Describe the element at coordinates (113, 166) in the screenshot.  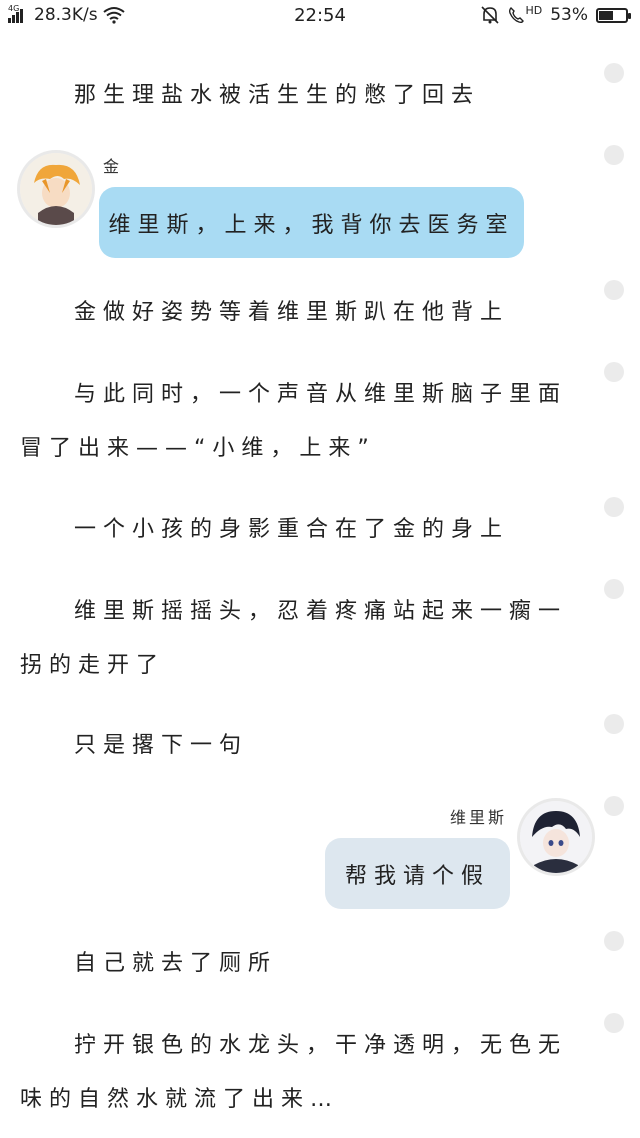
I see `speaker-name: 金` at that location.